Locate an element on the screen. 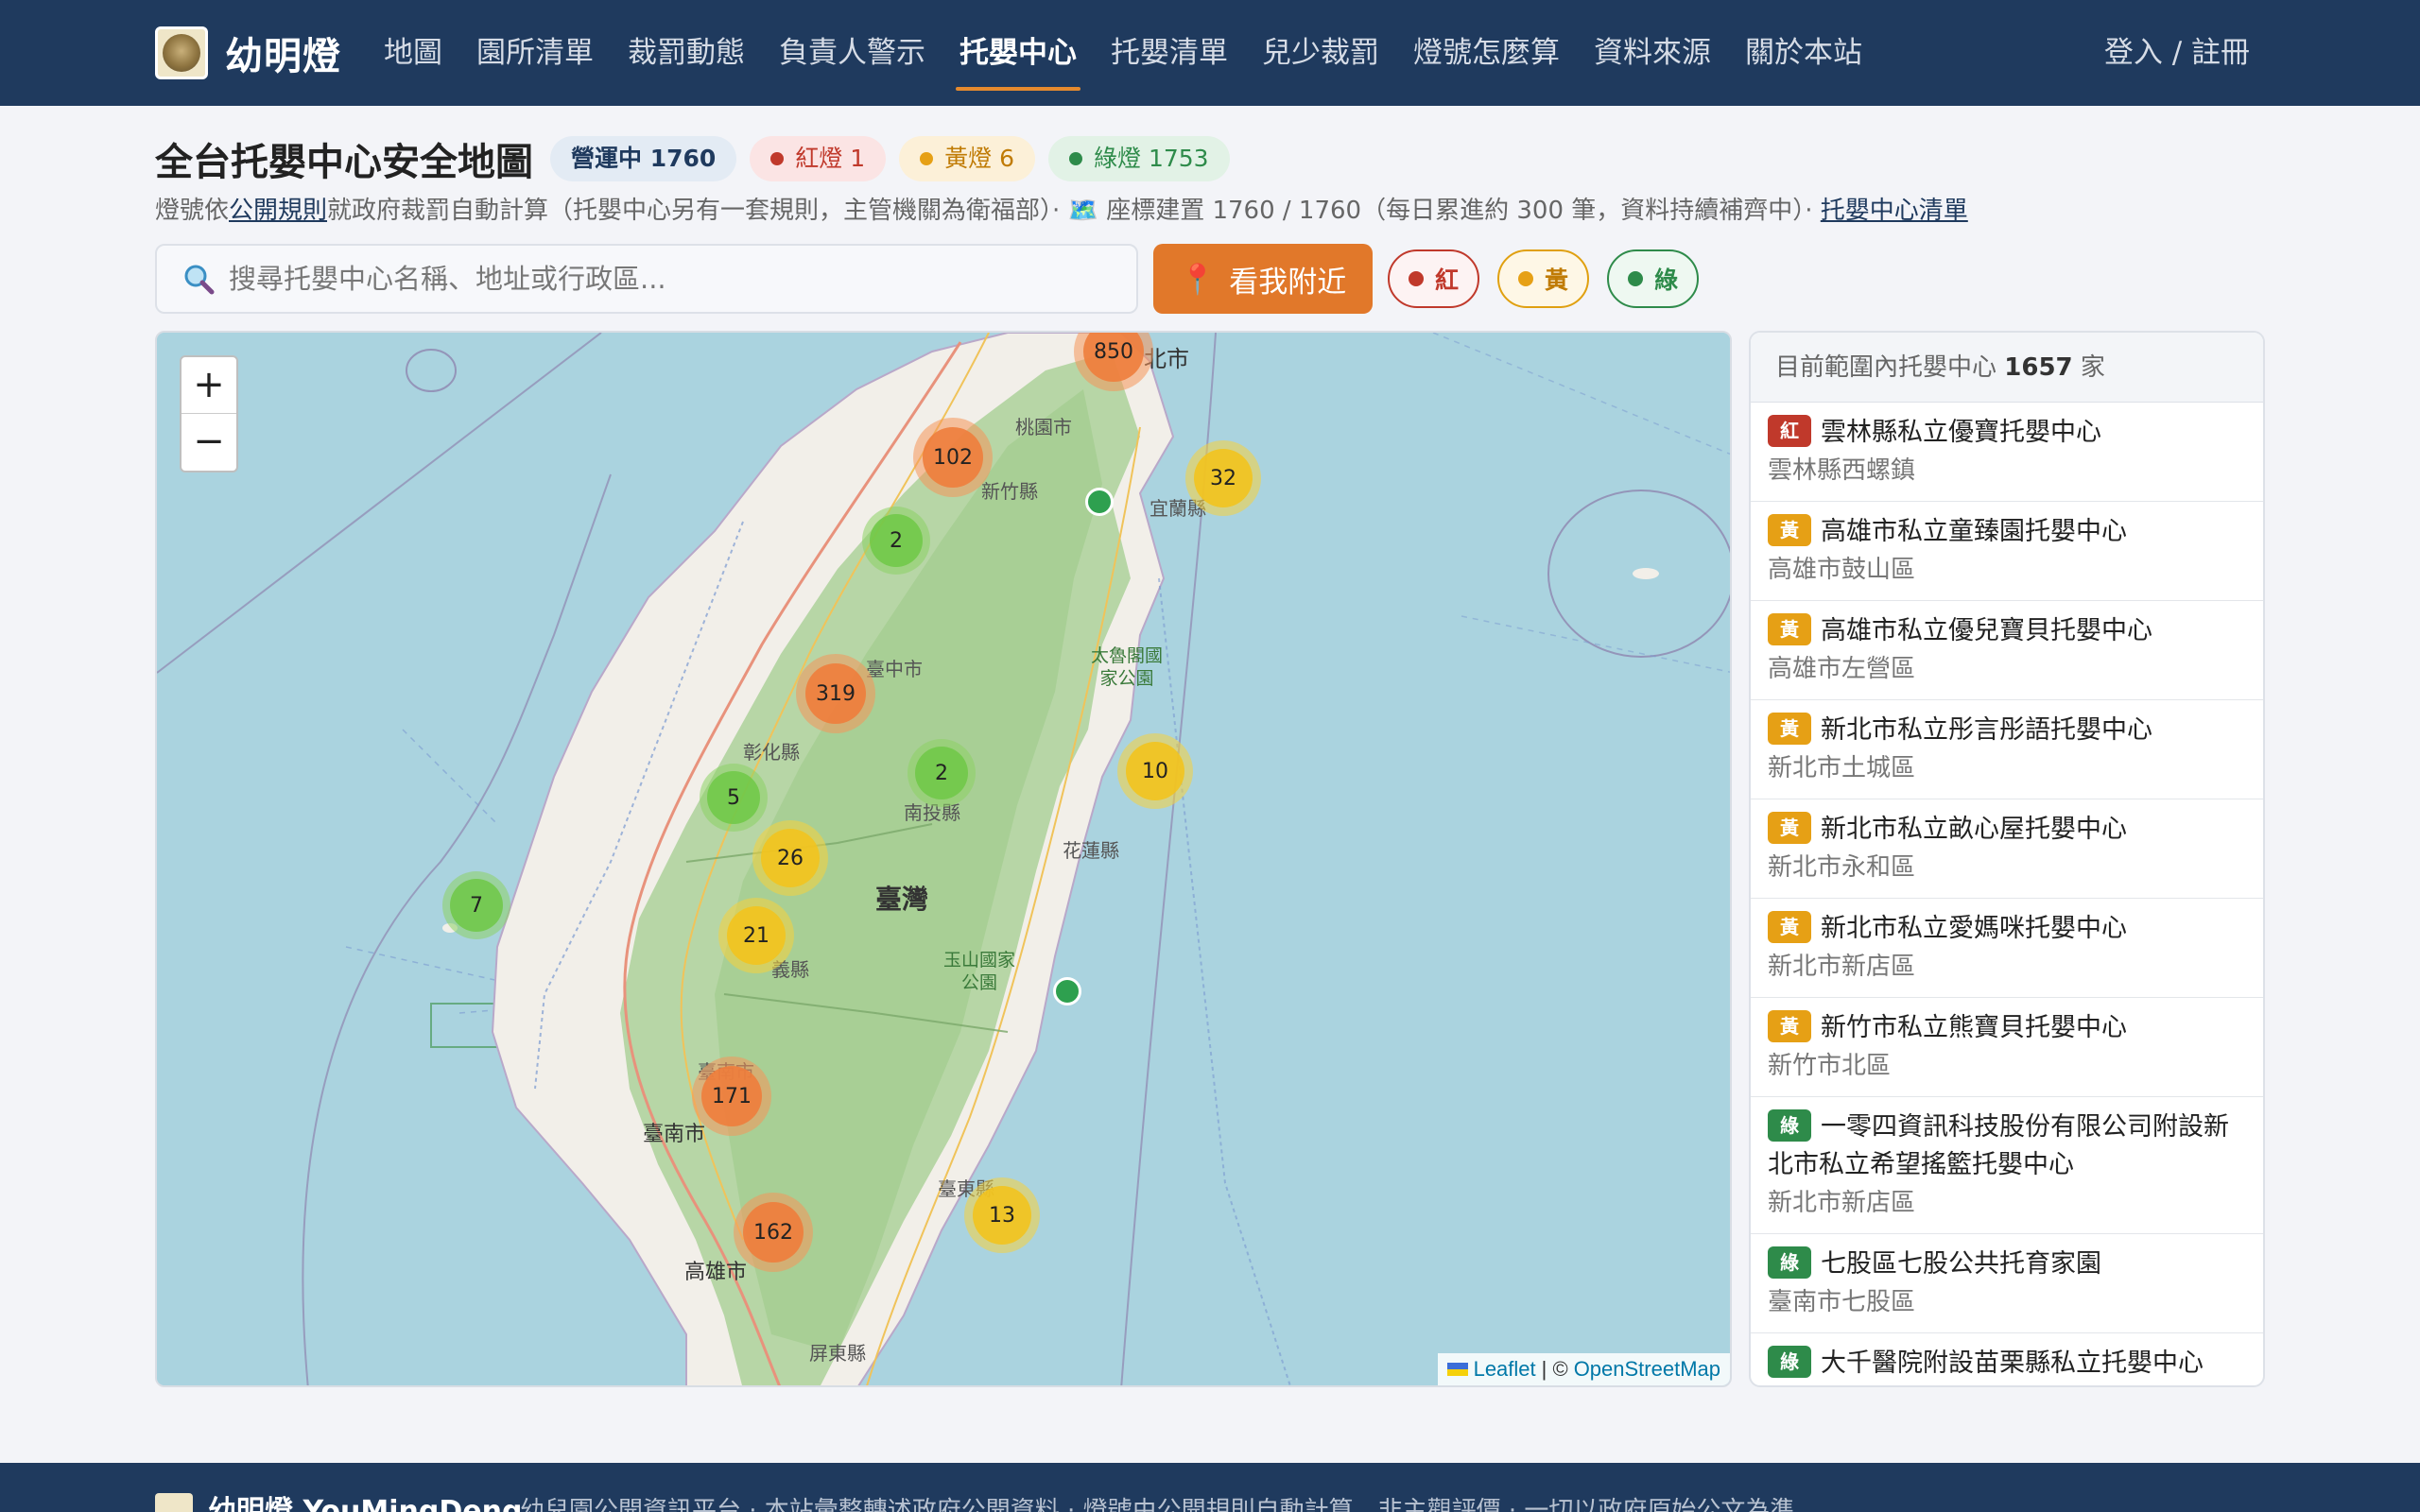 This screenshot has height=1512, width=2420. center-name: 一零四資訊科技股份有限公司附設新北市私立希望搖籃托嬰中心 is located at coordinates (1998, 1145).